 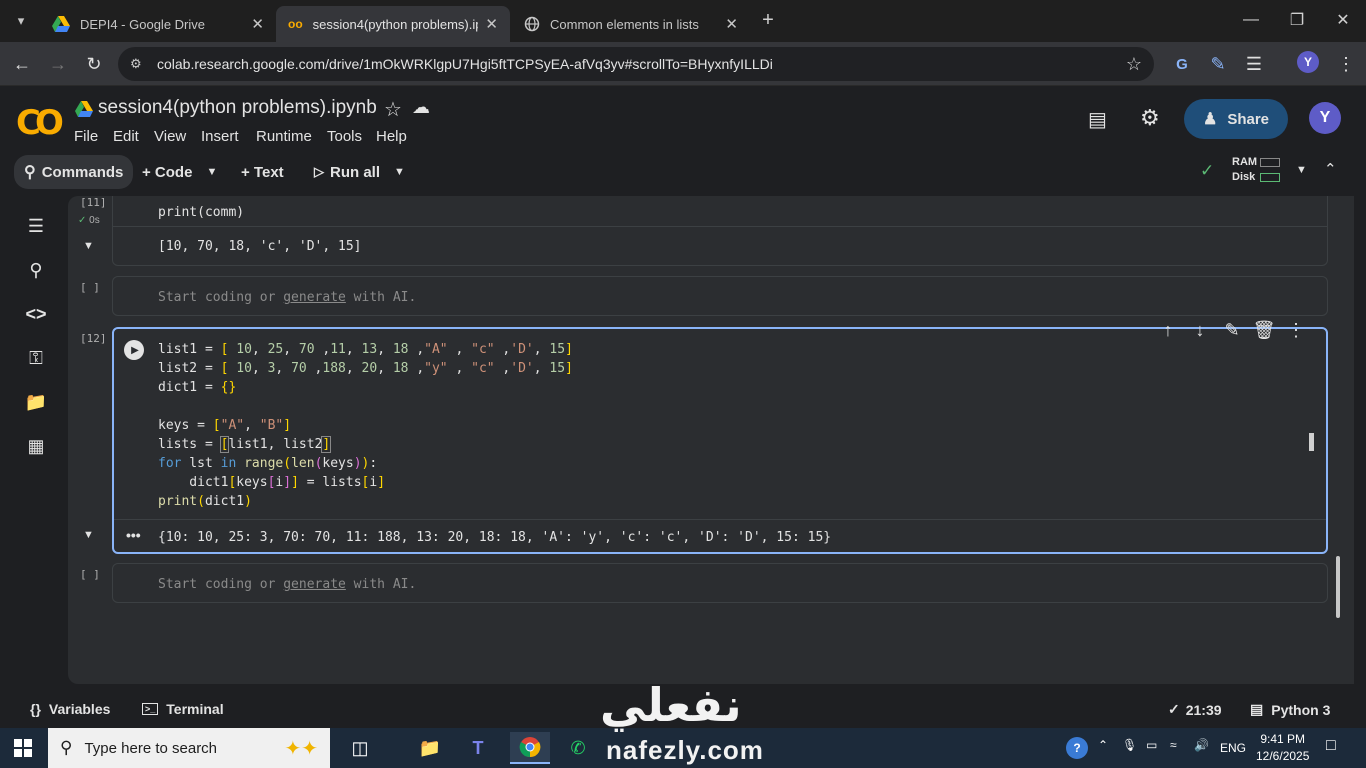 I want to click on code-snippets-icon: <>, so click(x=36, y=314).